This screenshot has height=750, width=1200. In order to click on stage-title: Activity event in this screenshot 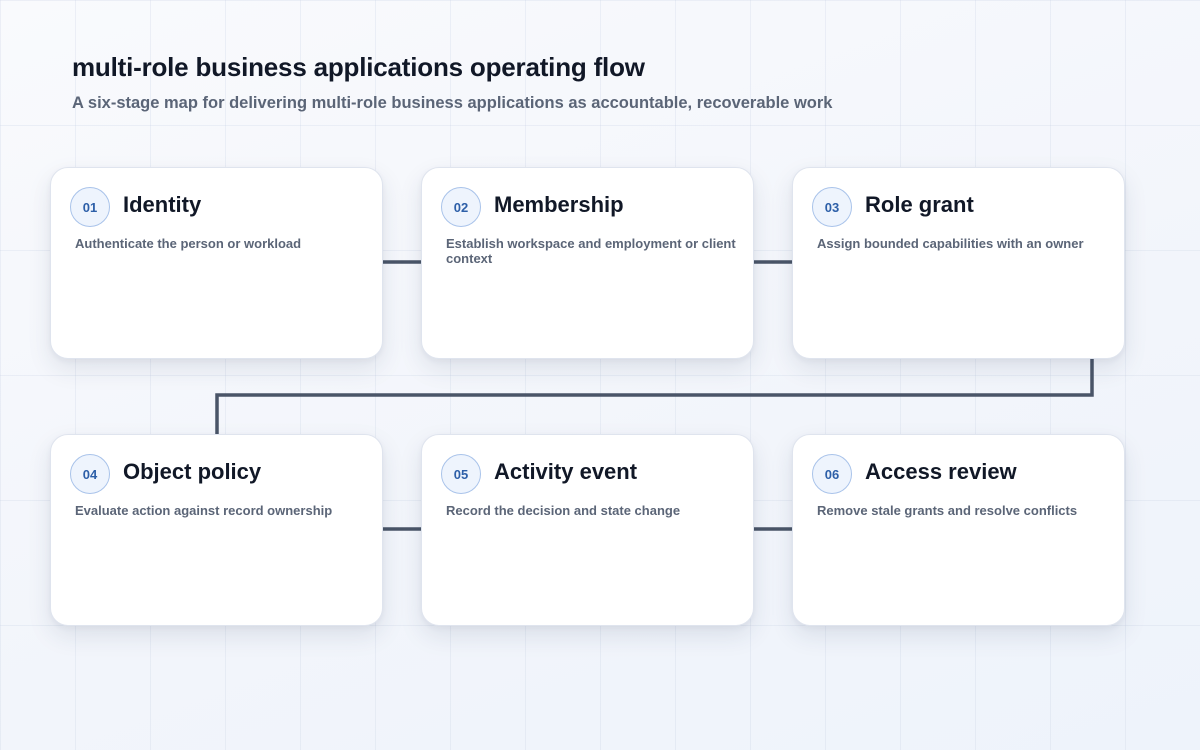, I will do `click(566, 471)`.